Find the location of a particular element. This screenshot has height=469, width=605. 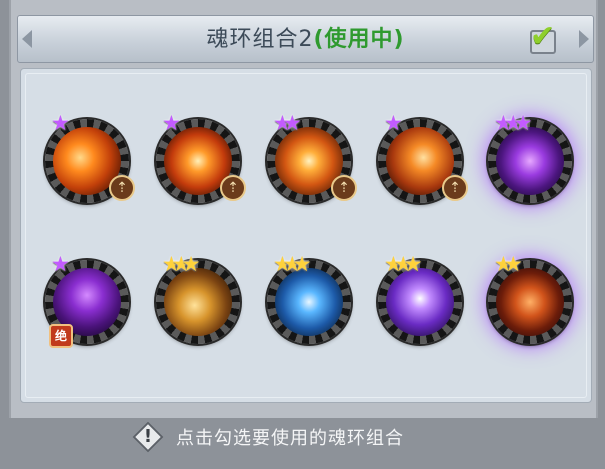

blue-claw-icon is located at coordinates (309, 302).